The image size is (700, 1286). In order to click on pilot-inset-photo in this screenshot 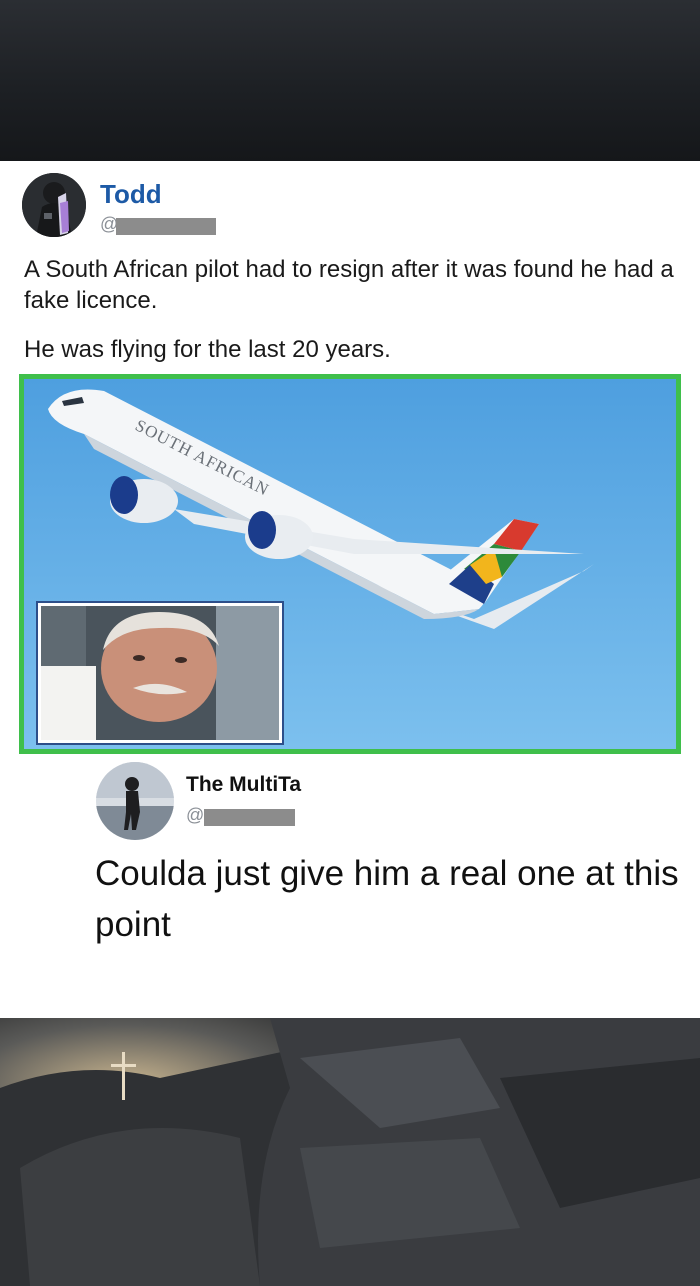, I will do `click(160, 673)`.